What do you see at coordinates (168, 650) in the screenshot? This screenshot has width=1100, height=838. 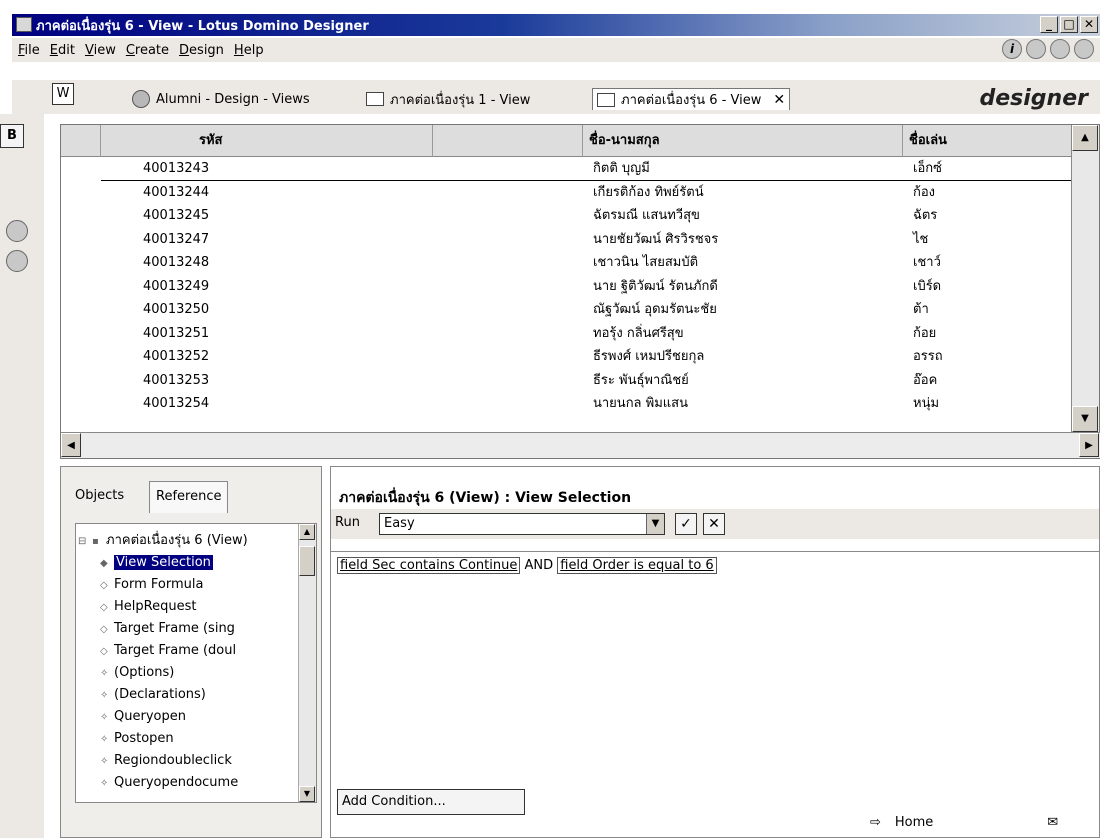 I see `tree-item: ◇ Target Frame (doul` at bounding box center [168, 650].